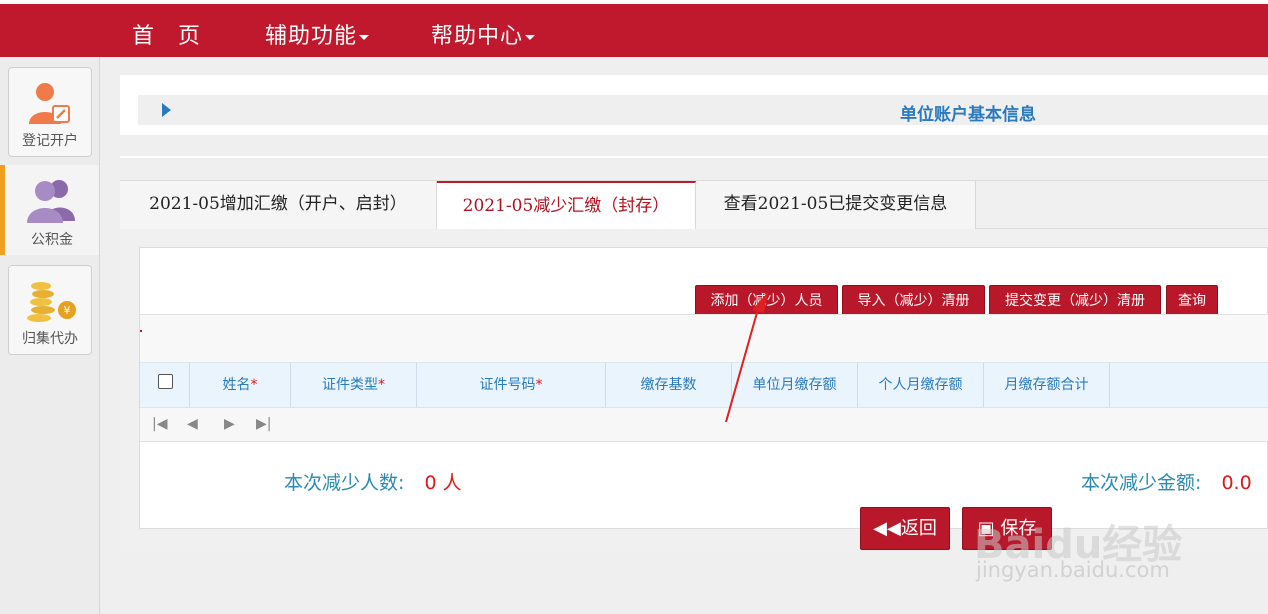  Describe the element at coordinates (263, 424) in the screenshot. I see `last-page-icon: ▶|` at that location.